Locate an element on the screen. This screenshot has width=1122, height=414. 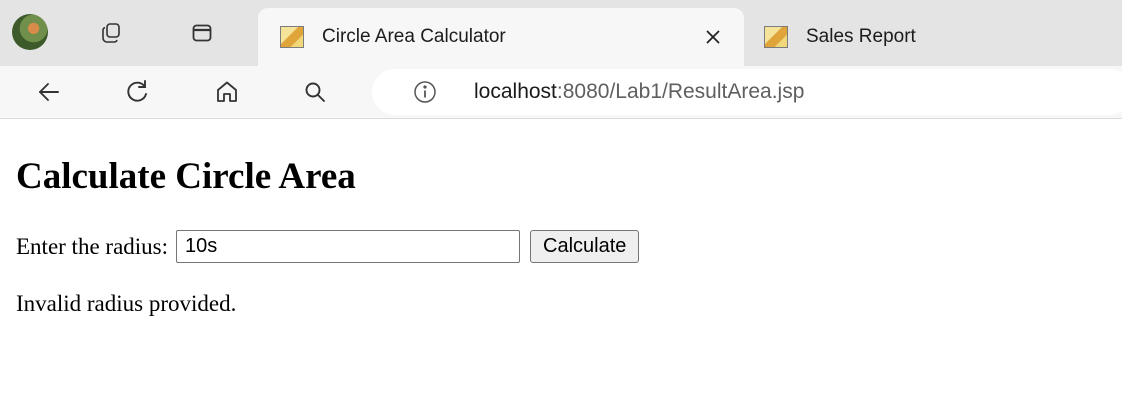
back-arrow-icon is located at coordinates (49, 92).